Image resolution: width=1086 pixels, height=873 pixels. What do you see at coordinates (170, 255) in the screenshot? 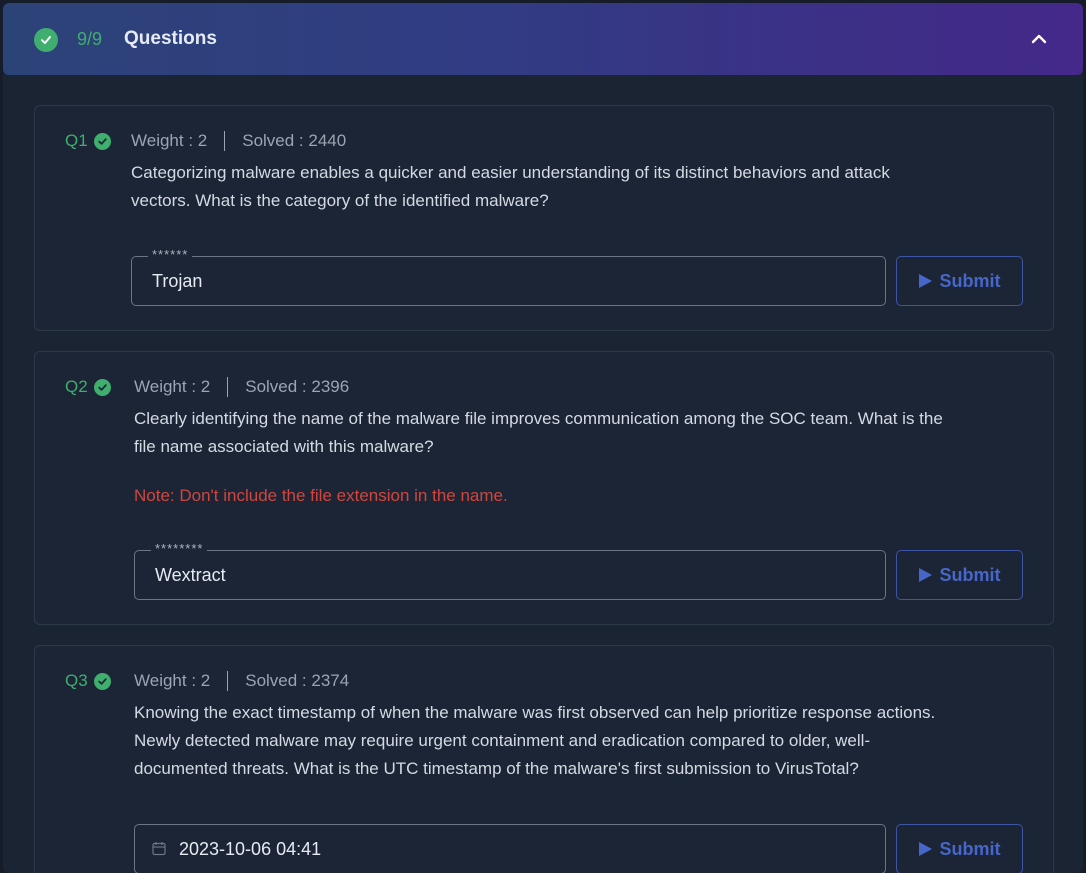
I see `answer-mask: ******` at bounding box center [170, 255].